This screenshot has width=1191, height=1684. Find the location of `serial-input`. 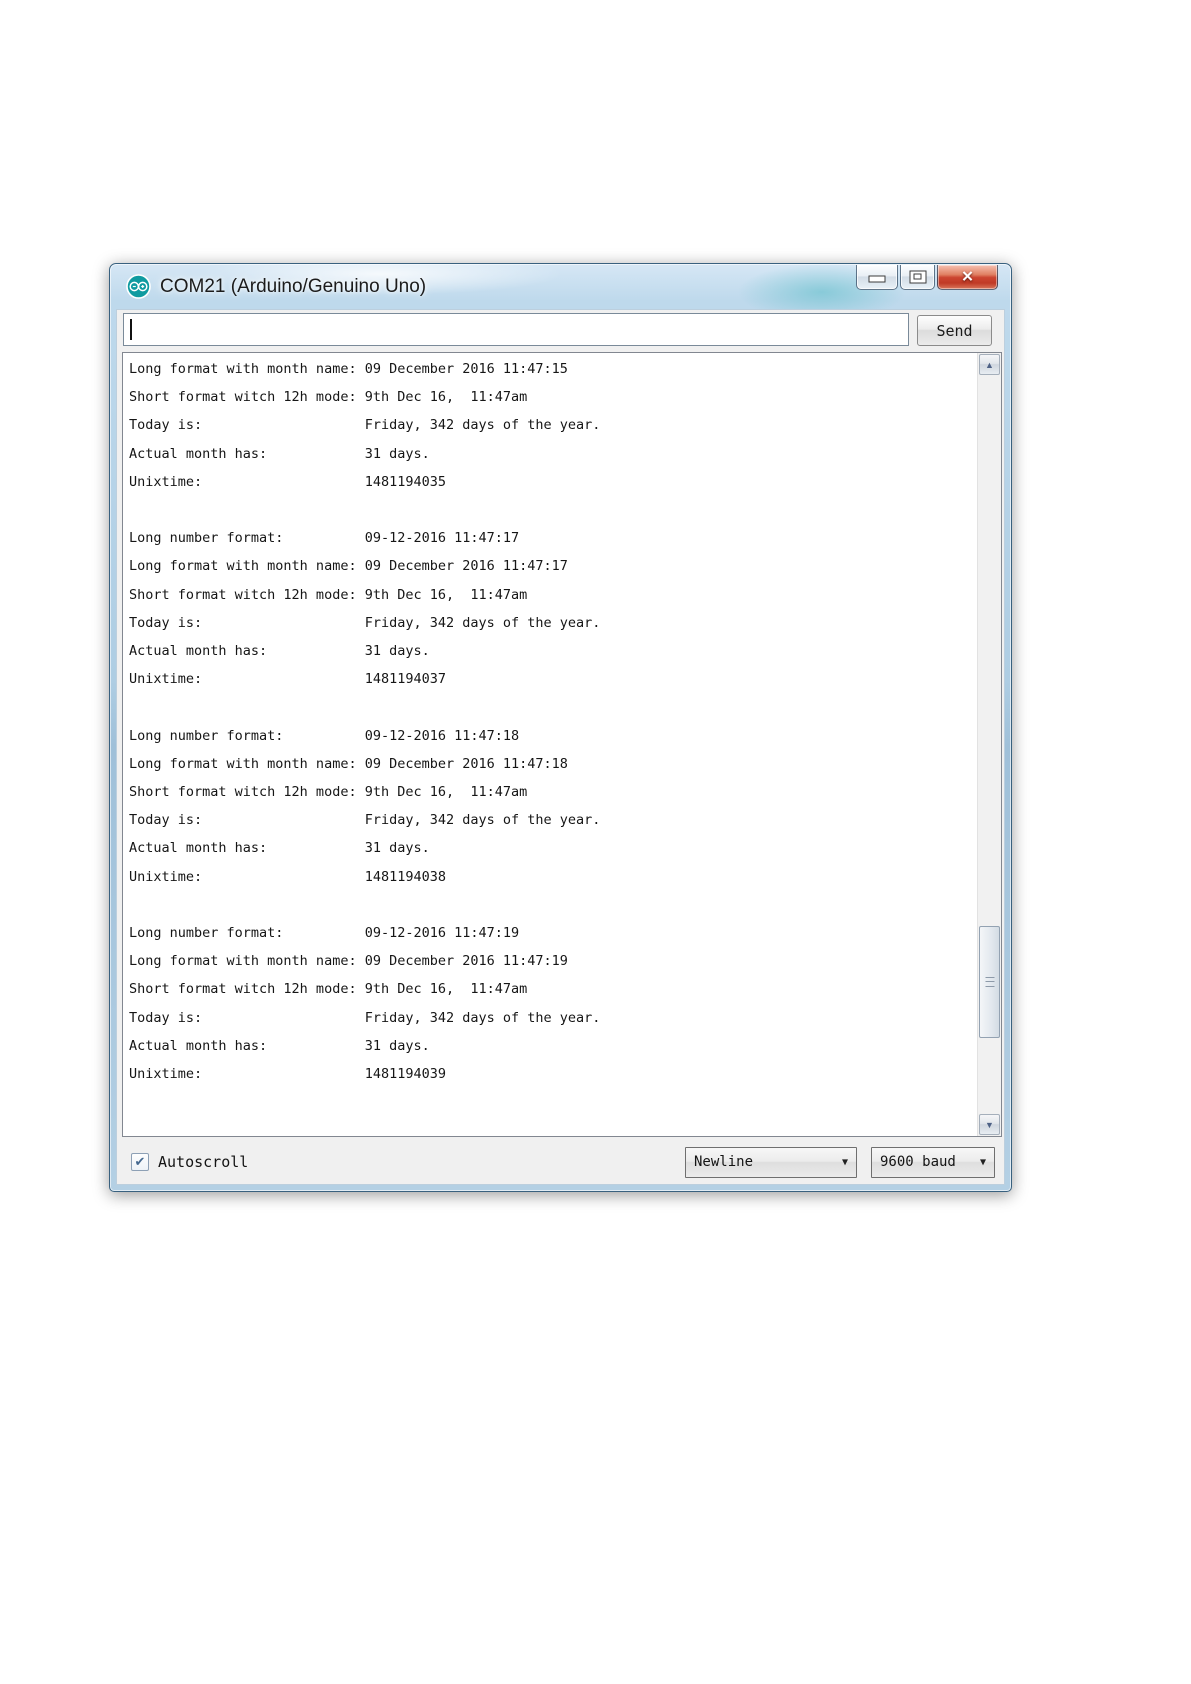

serial-input is located at coordinates (516, 329).